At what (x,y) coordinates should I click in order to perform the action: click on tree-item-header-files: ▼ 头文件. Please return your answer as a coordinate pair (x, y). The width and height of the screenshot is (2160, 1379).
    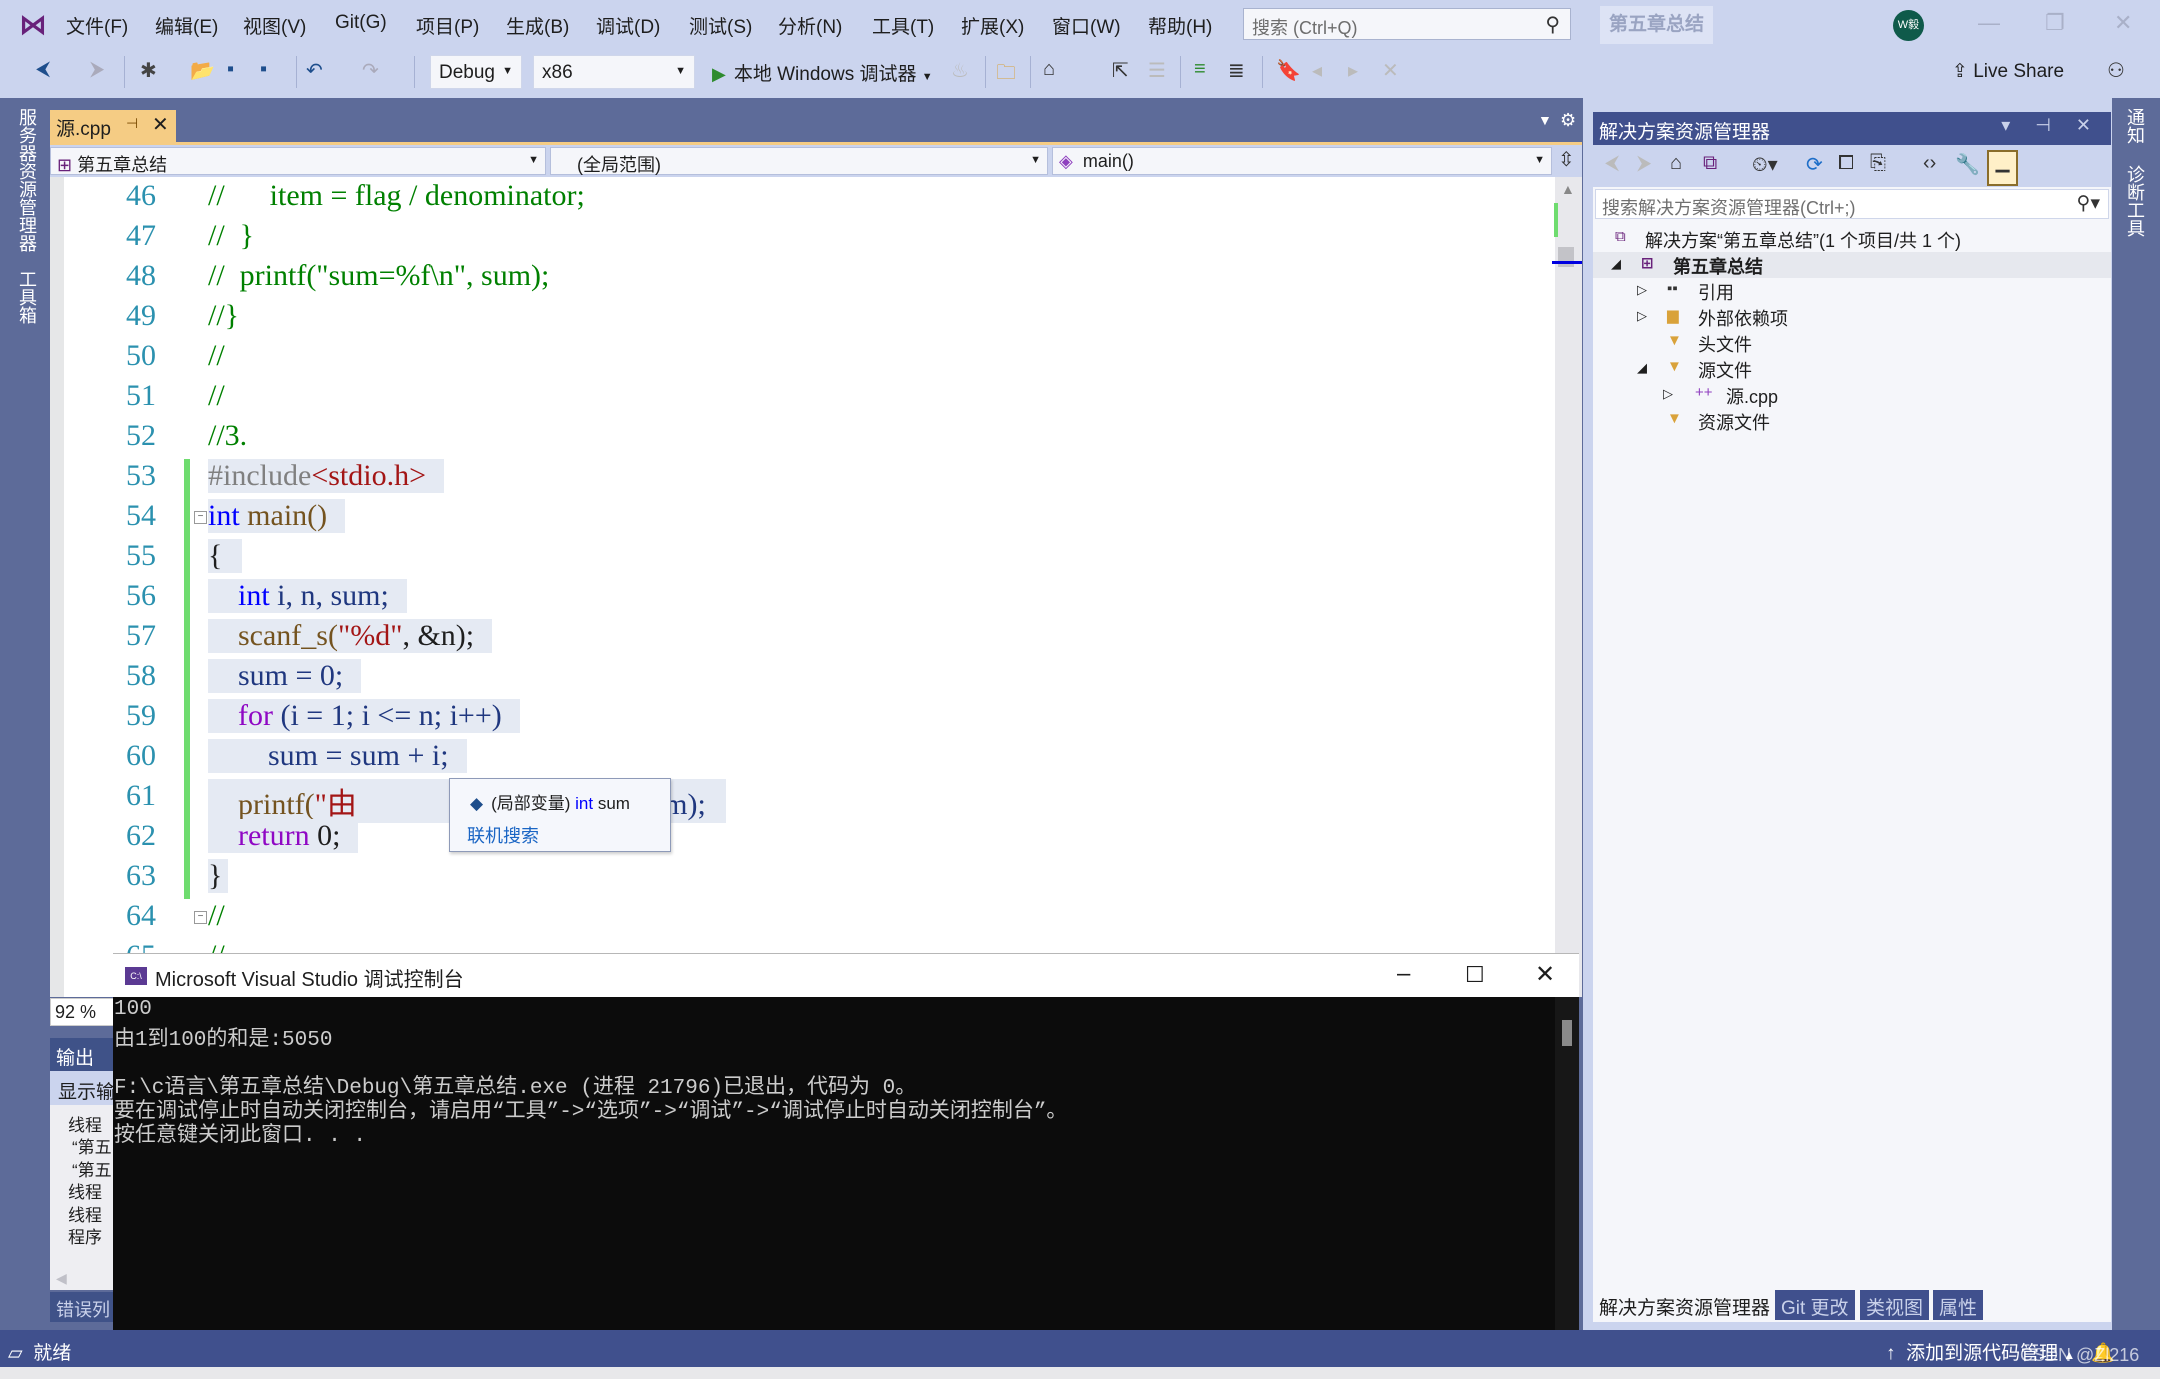
    Looking at the image, I should click on (1852, 343).